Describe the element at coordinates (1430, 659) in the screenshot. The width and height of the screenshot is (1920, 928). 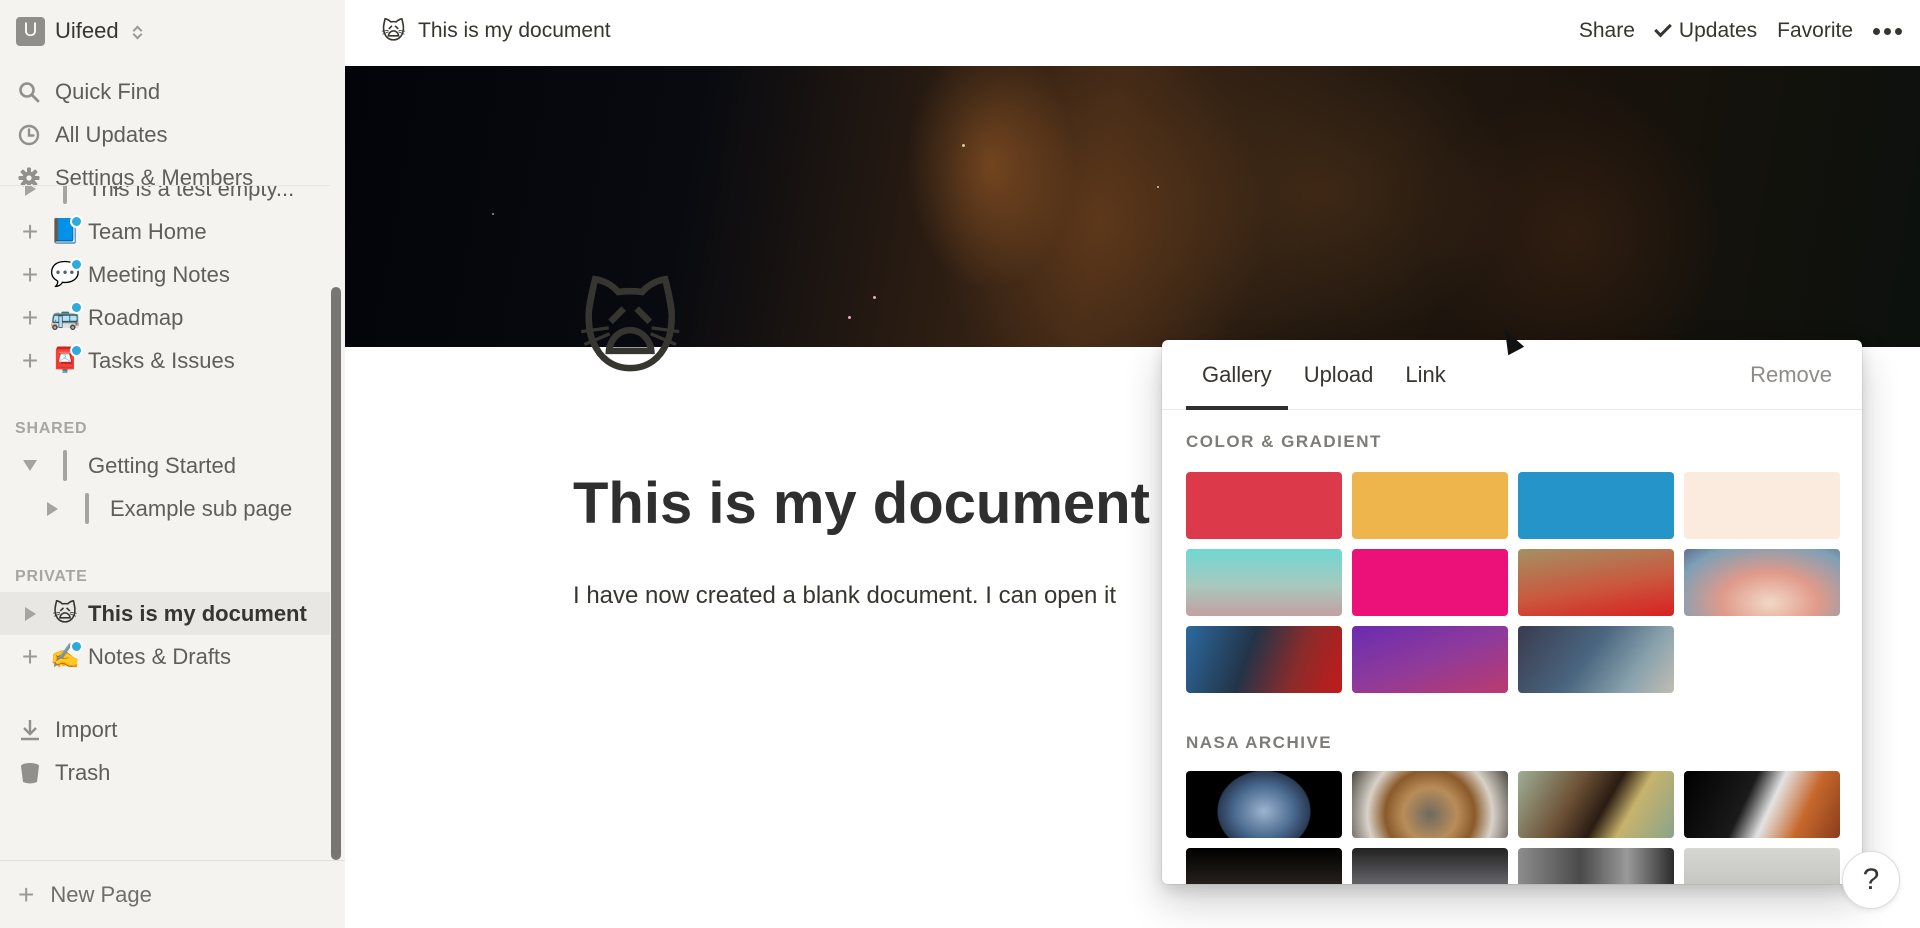
I see `cover-option-gradient-purple` at that location.